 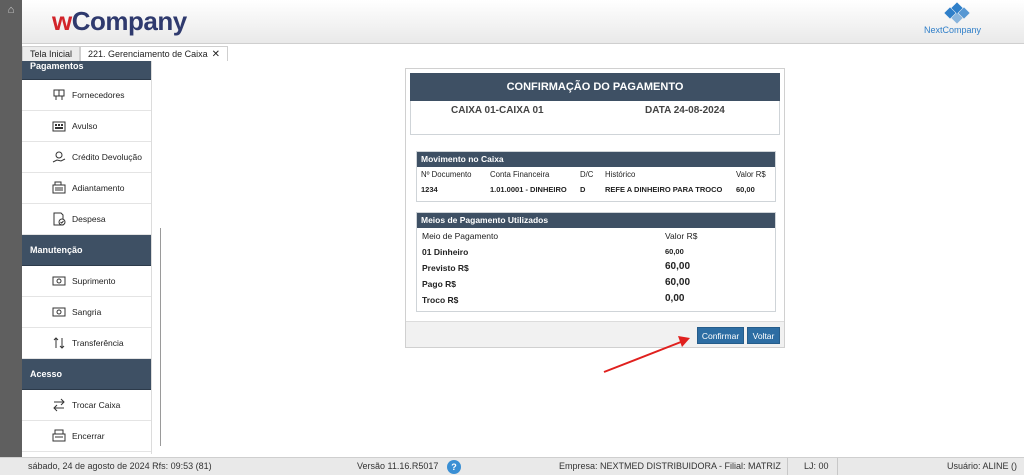 What do you see at coordinates (59, 126) in the screenshot?
I see `keyboard-icon` at bounding box center [59, 126].